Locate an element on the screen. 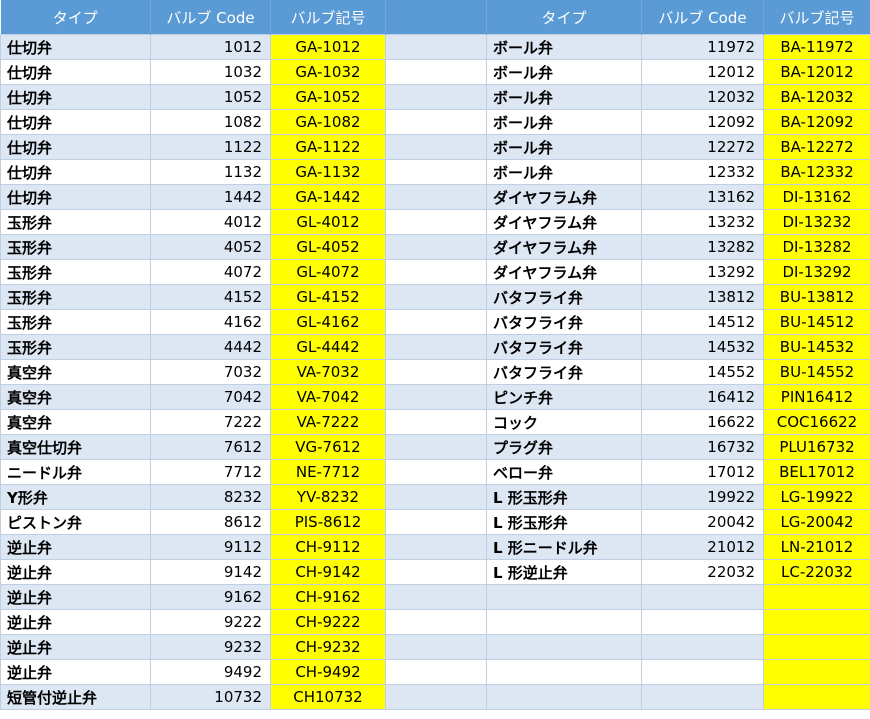  code-cell-left: 7612 is located at coordinates (210, 447).